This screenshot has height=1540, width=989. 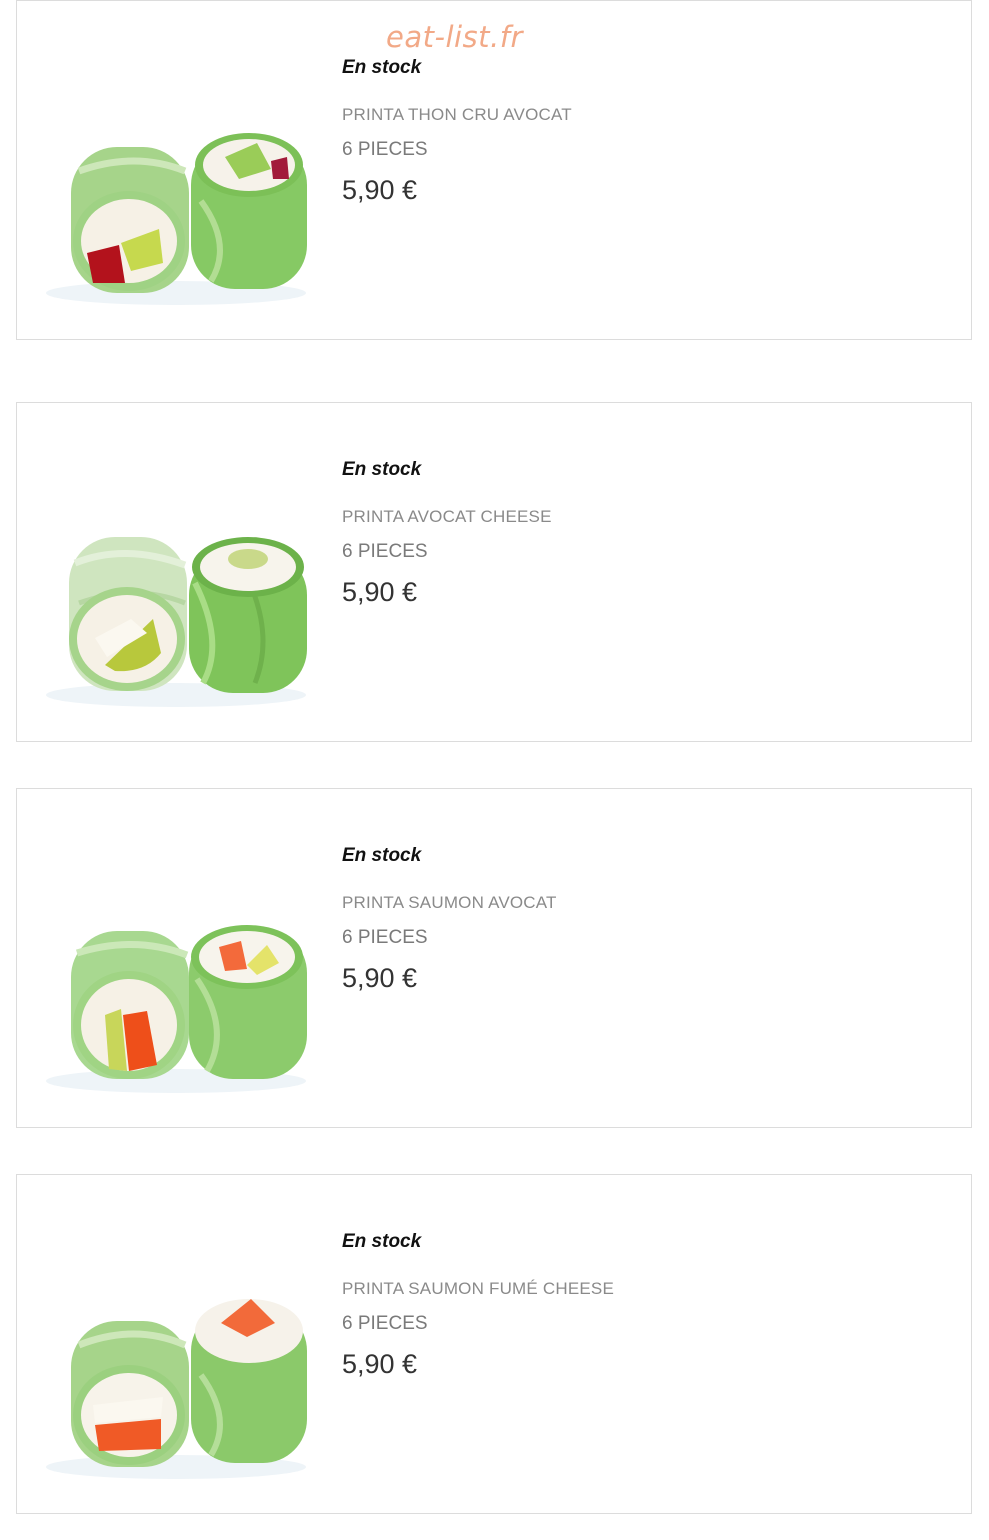 What do you see at coordinates (449, 903) in the screenshot?
I see `product-name: PRINTA SAUMON AVOCAT` at bounding box center [449, 903].